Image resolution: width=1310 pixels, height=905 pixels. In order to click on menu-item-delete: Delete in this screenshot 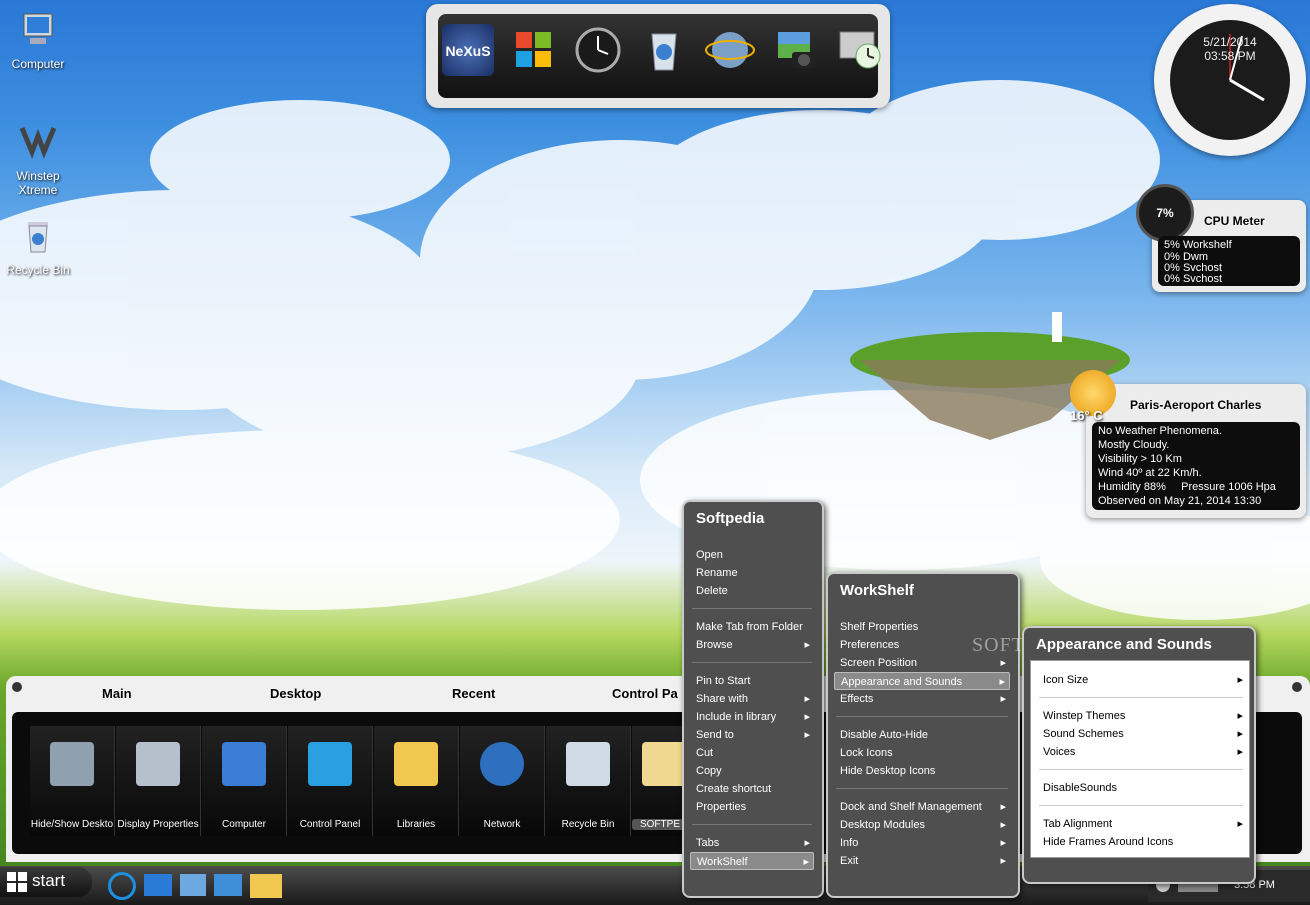, I will do `click(752, 591)`.